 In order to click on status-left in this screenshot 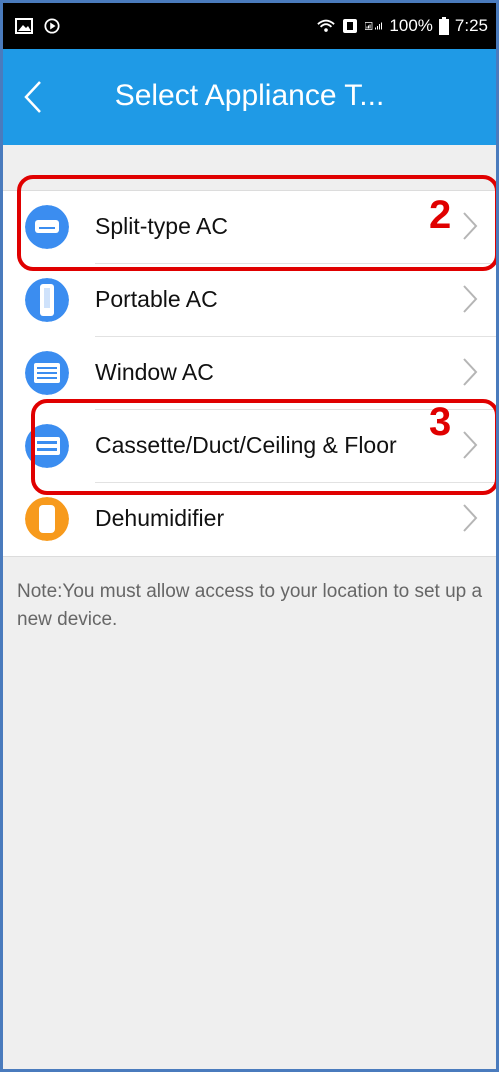, I will do `click(38, 26)`.